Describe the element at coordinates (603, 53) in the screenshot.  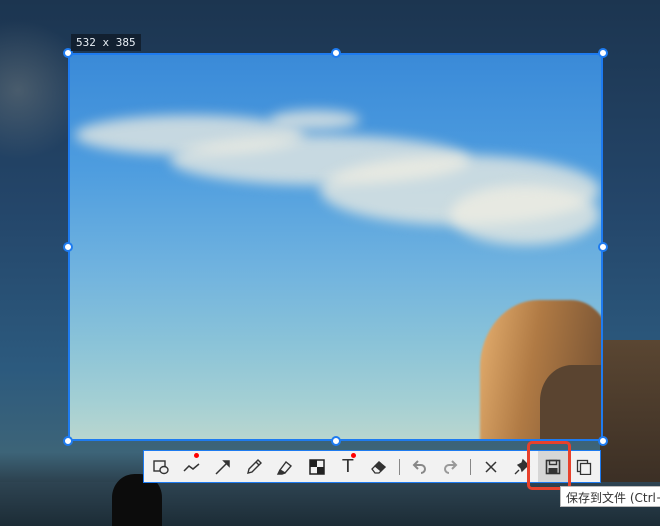
I see `resize-handle-ne` at that location.